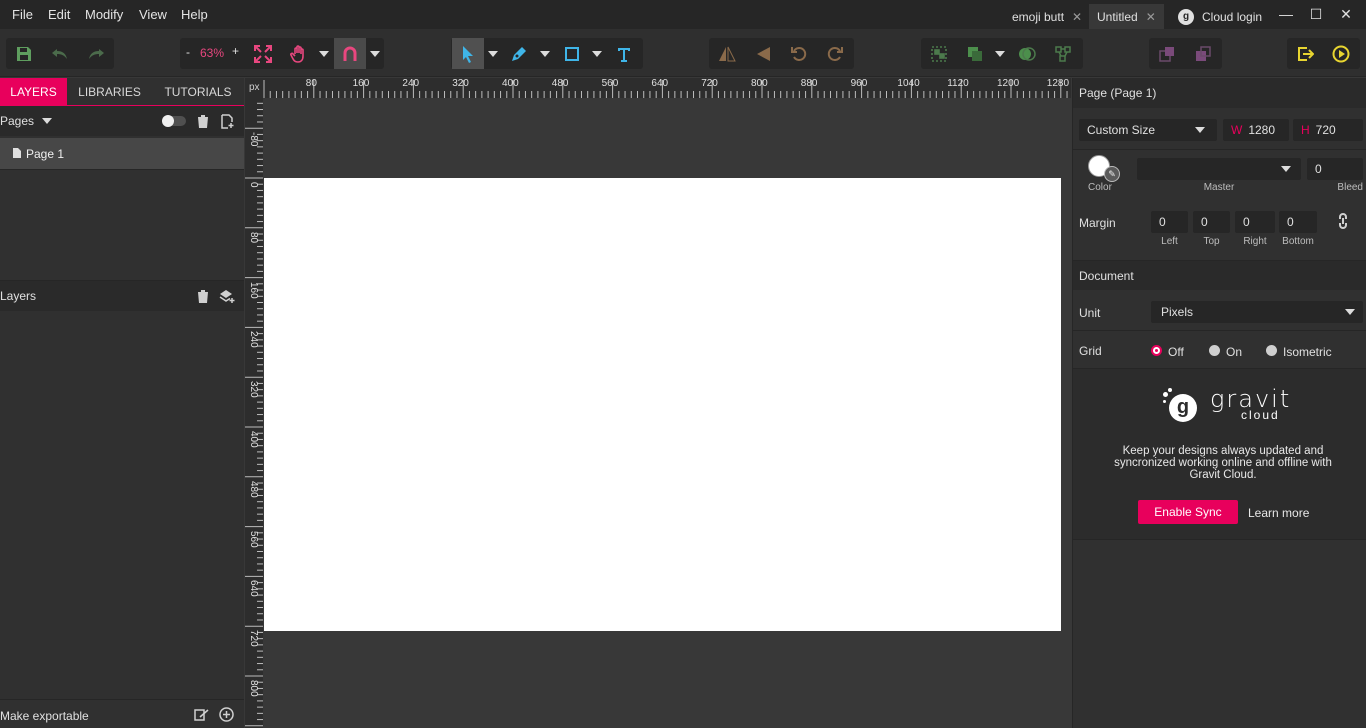 This screenshot has width=1366, height=728. What do you see at coordinates (1305, 53) in the screenshot?
I see `export-button` at bounding box center [1305, 53].